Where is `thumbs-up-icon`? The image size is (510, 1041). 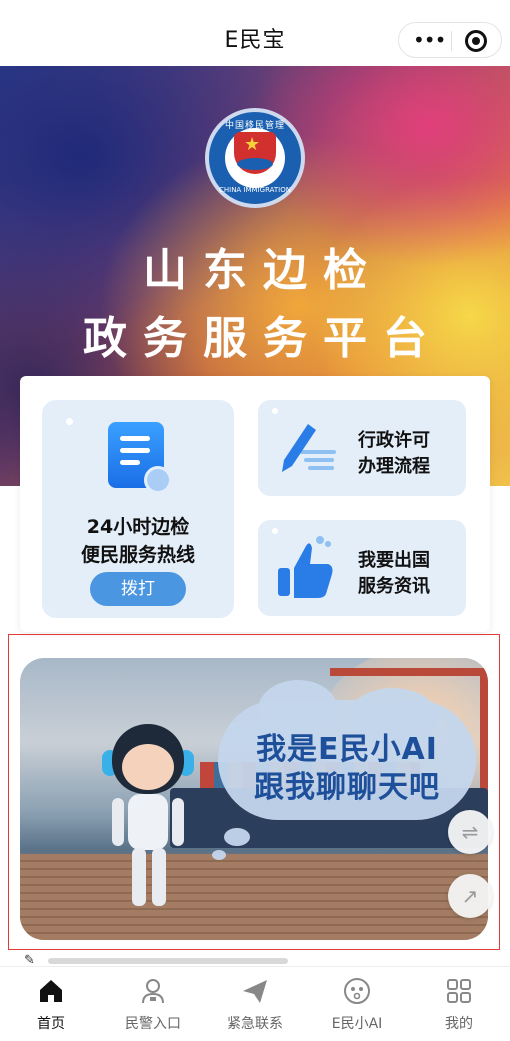
thumbs-up-icon is located at coordinates (305, 567).